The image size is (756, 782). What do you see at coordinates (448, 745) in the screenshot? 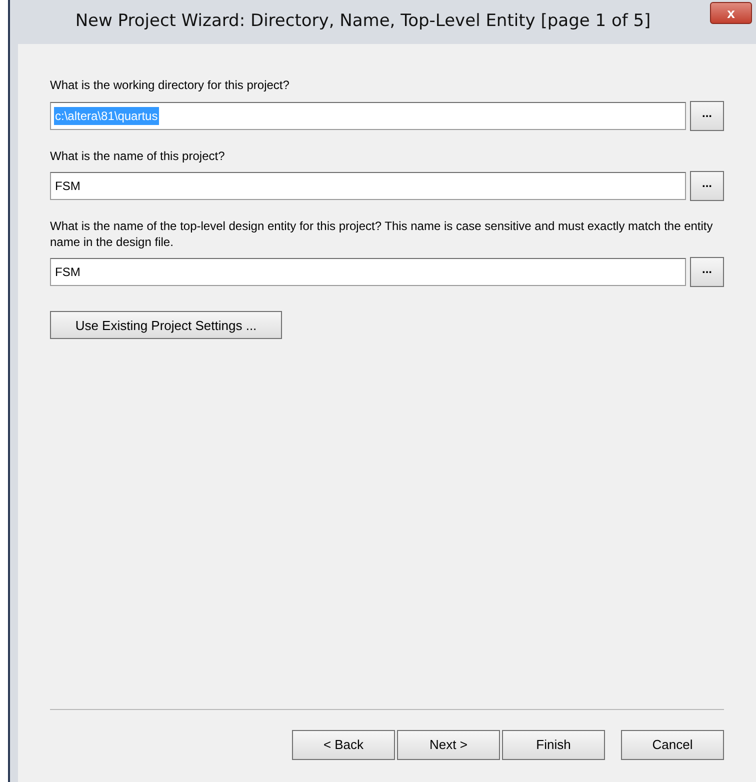
I see `dialog-button: Next >` at bounding box center [448, 745].